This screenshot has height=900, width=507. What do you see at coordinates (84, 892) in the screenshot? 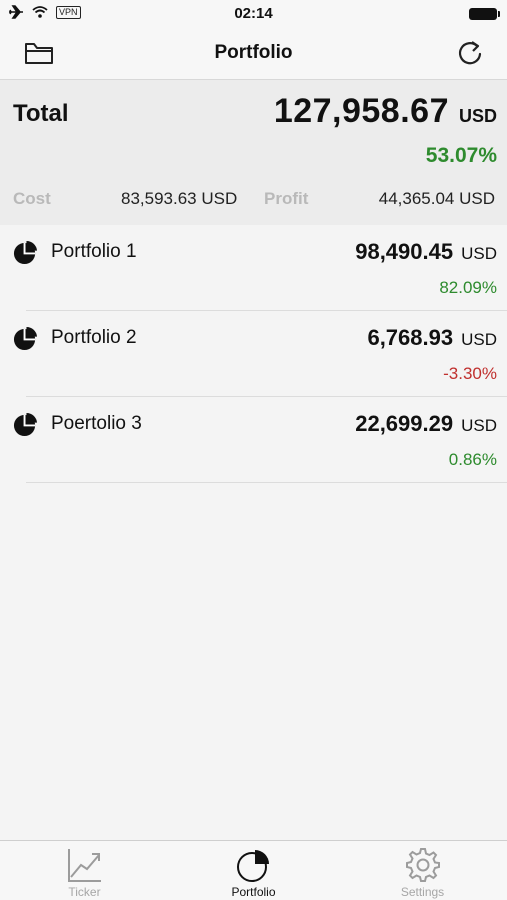
I see `tab-label: Ticker` at bounding box center [84, 892].